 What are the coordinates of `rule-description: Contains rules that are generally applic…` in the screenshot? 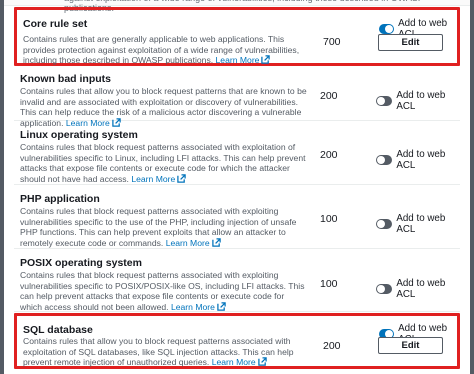 It's located at (161, 50).